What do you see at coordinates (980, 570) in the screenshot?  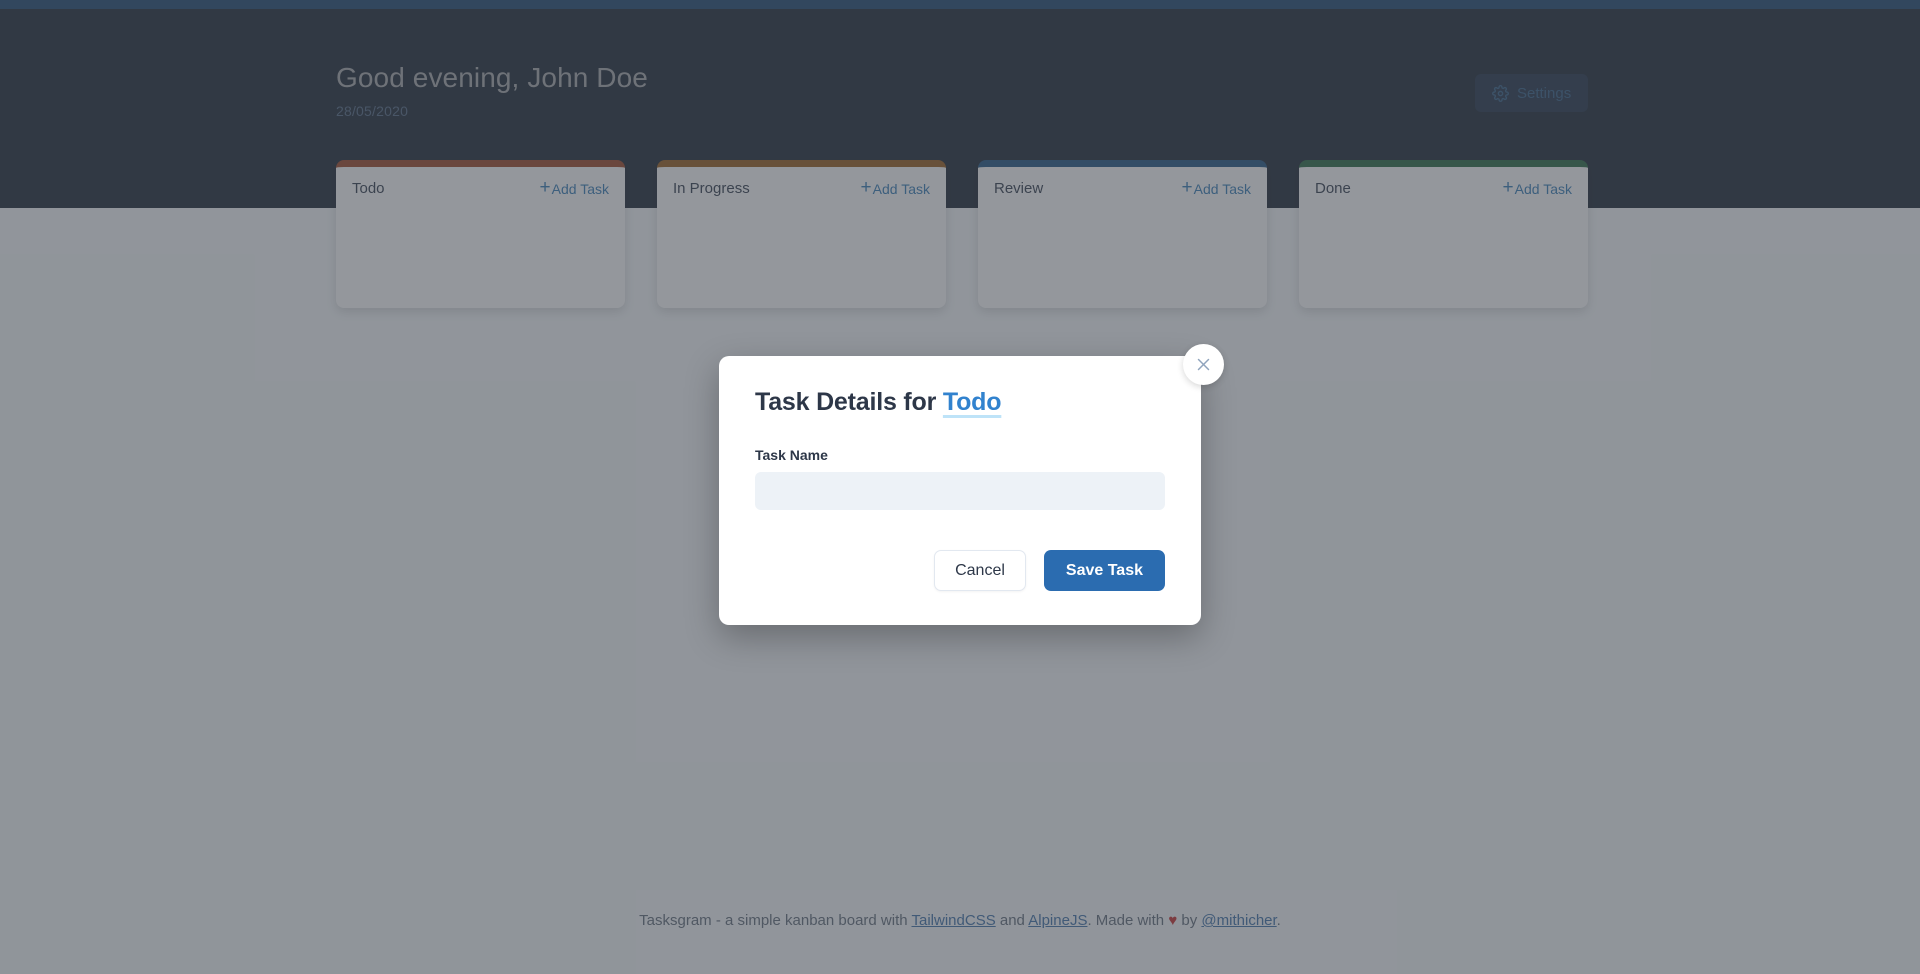 I see `cancel-button: Cancel` at bounding box center [980, 570].